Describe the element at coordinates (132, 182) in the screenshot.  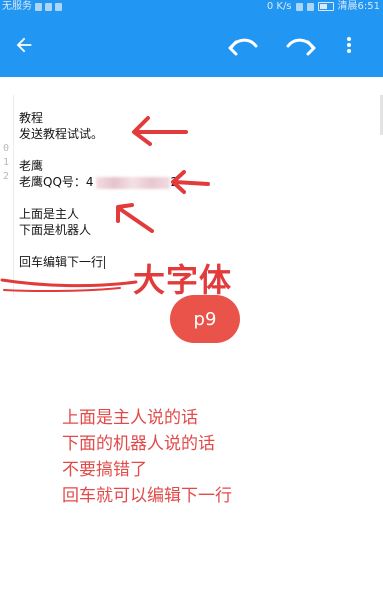
I see `redacted-blur` at that location.